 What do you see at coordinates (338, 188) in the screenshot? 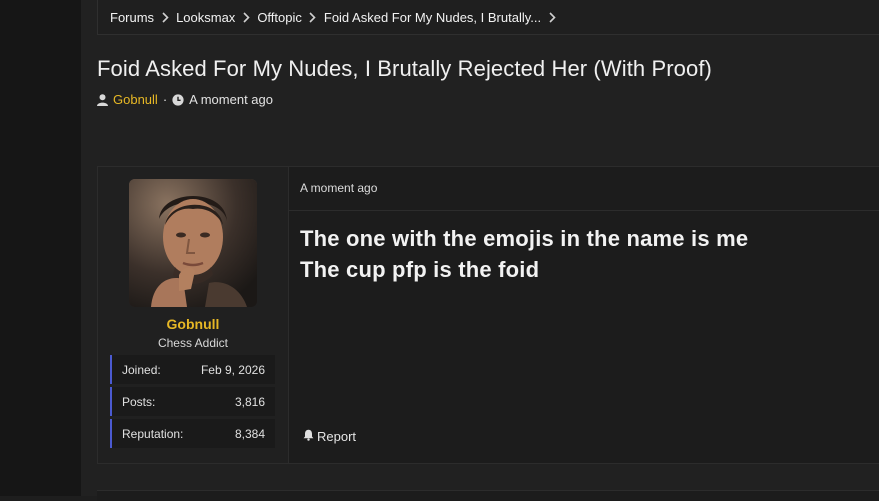
I see `post-date: A moment ago` at bounding box center [338, 188].